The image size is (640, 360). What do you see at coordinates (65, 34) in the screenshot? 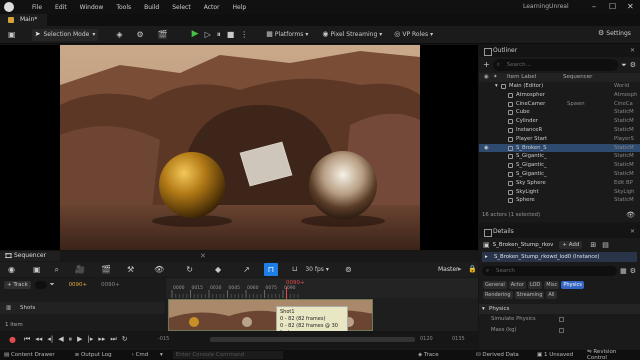
I see `selection-mode-dropdown: ➤ Selection Mode ▾` at bounding box center [65, 34].